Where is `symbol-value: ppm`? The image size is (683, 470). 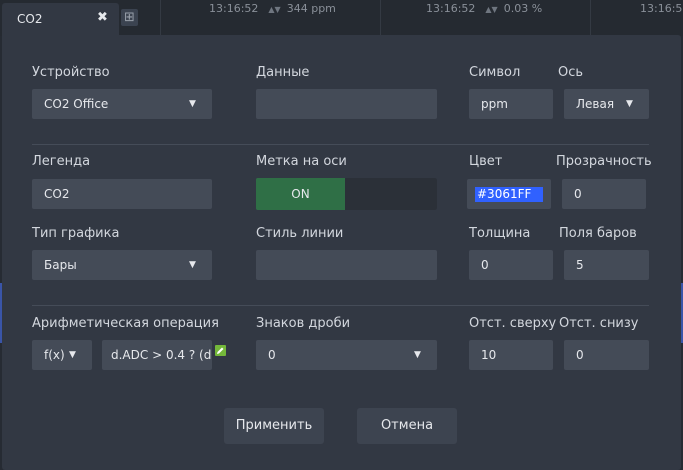 symbol-value: ppm is located at coordinates (494, 104).